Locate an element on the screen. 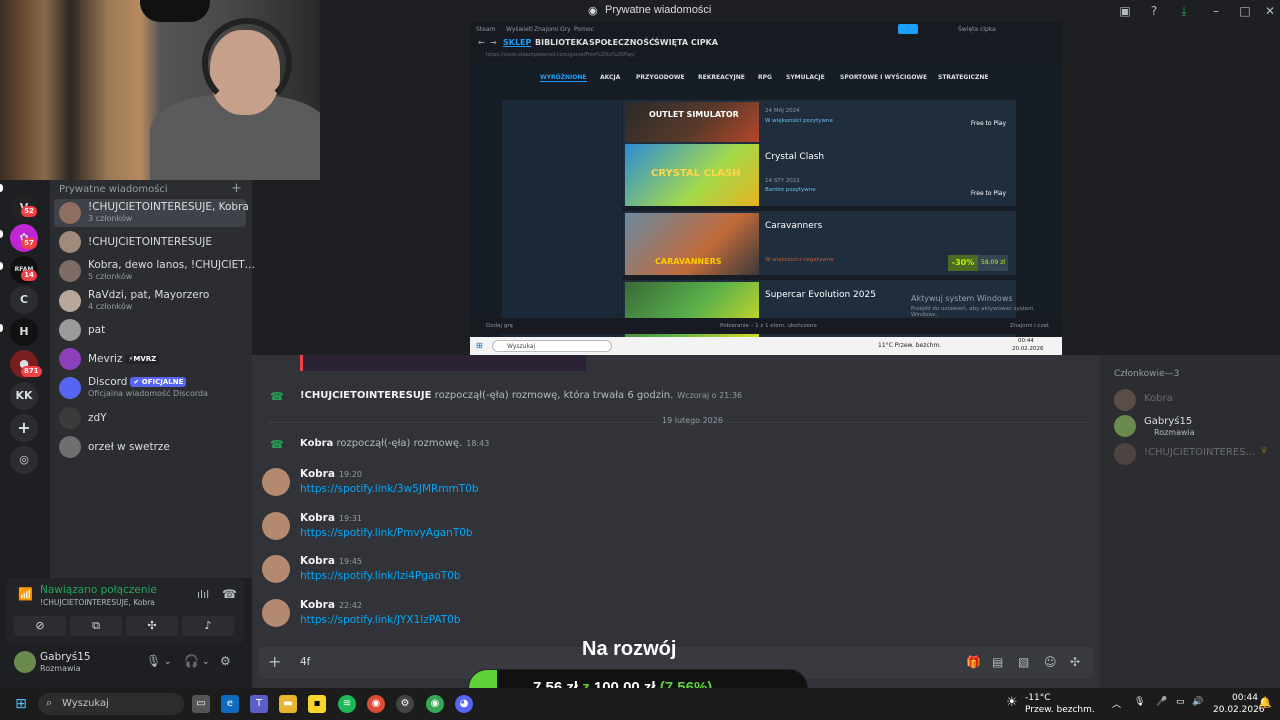 This screenshot has height=720, width=1280. dm-item: orzeł w swetrze is located at coordinates (150, 447).